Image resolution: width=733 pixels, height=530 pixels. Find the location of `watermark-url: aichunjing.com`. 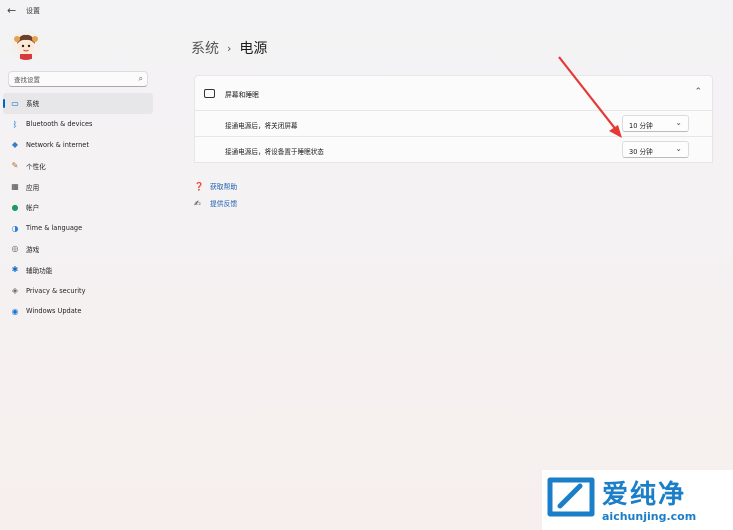

watermark-url: aichunjing.com is located at coordinates (649, 516).